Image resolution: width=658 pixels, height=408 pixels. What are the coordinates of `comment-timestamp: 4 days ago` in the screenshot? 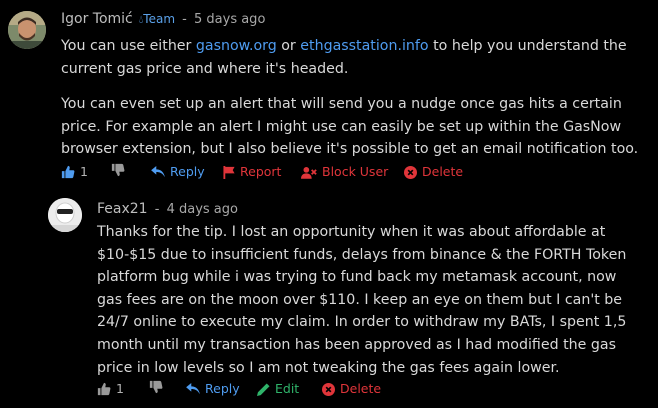 It's located at (202, 209).